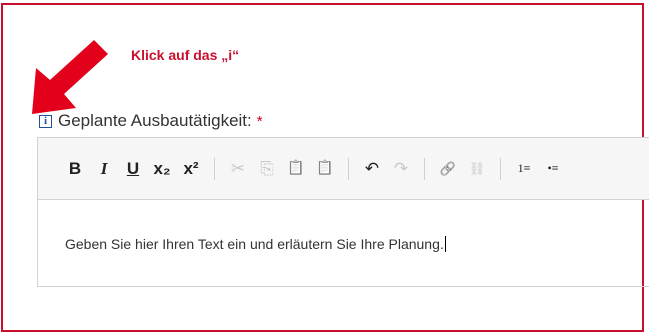 The height and width of the screenshot is (336, 649). Describe the element at coordinates (162, 169) in the screenshot. I see `subscript-button: x₂` at that location.